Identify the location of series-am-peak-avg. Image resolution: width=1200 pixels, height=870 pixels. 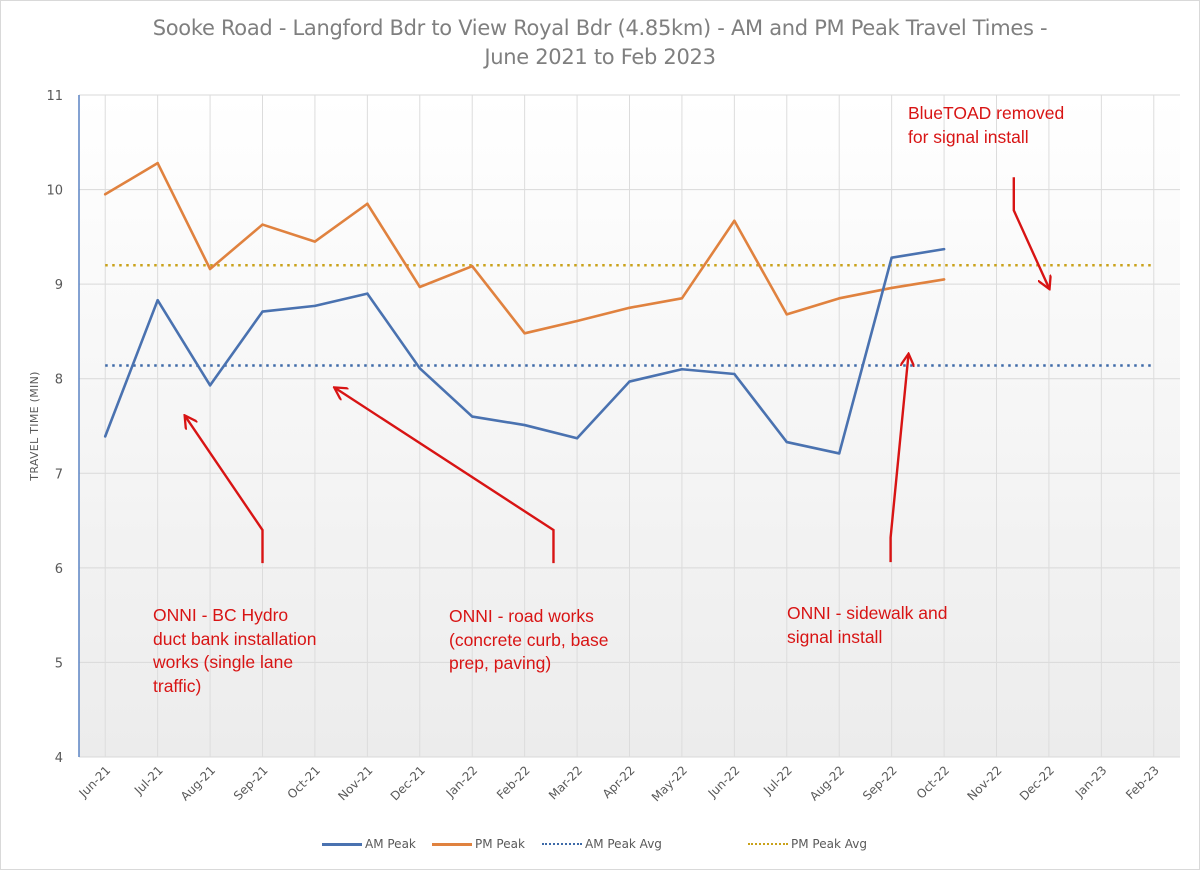
(629, 365).